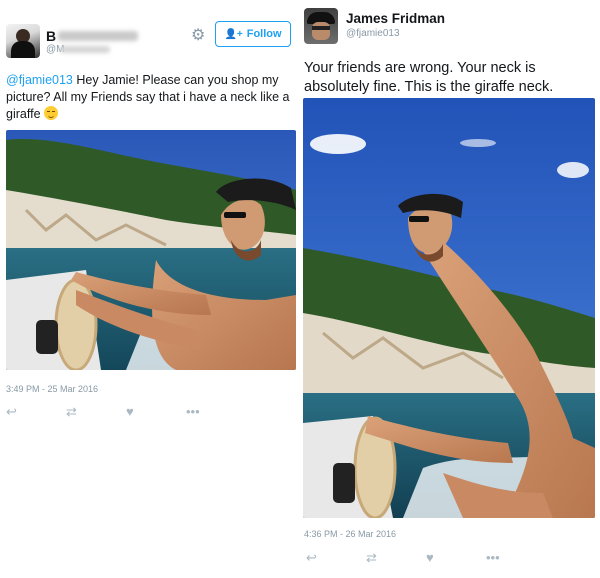 The width and height of the screenshot is (600, 578). I want to click on mention-link: @fjamie013, so click(39, 80).